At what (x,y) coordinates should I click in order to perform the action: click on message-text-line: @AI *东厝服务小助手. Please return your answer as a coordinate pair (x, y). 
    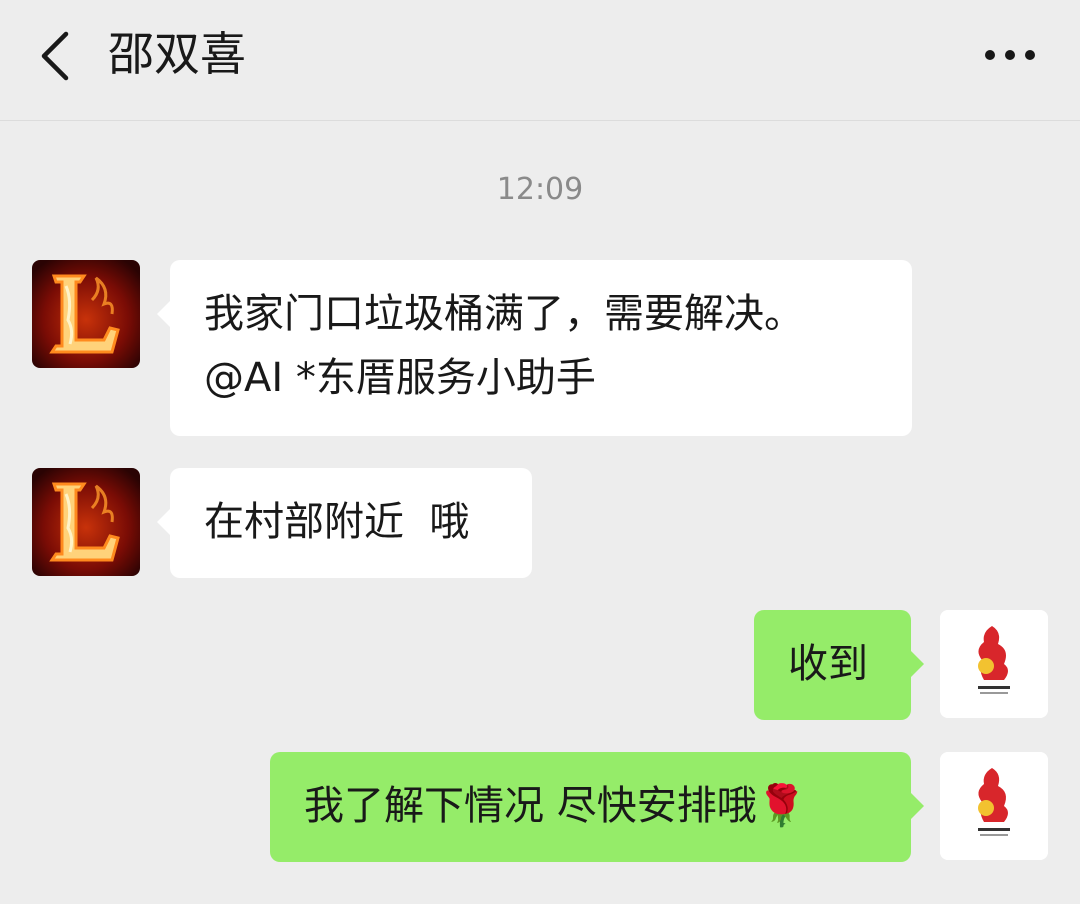
    Looking at the image, I should click on (400, 378).